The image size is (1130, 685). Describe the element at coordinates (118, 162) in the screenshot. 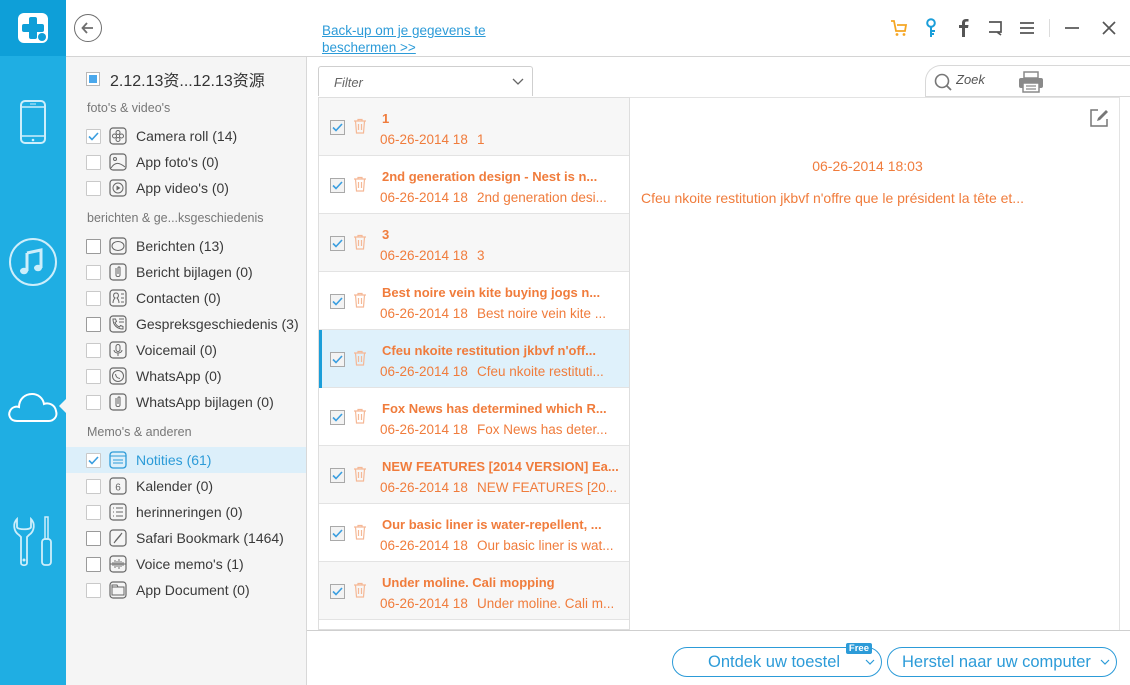

I see `photo-icon` at that location.